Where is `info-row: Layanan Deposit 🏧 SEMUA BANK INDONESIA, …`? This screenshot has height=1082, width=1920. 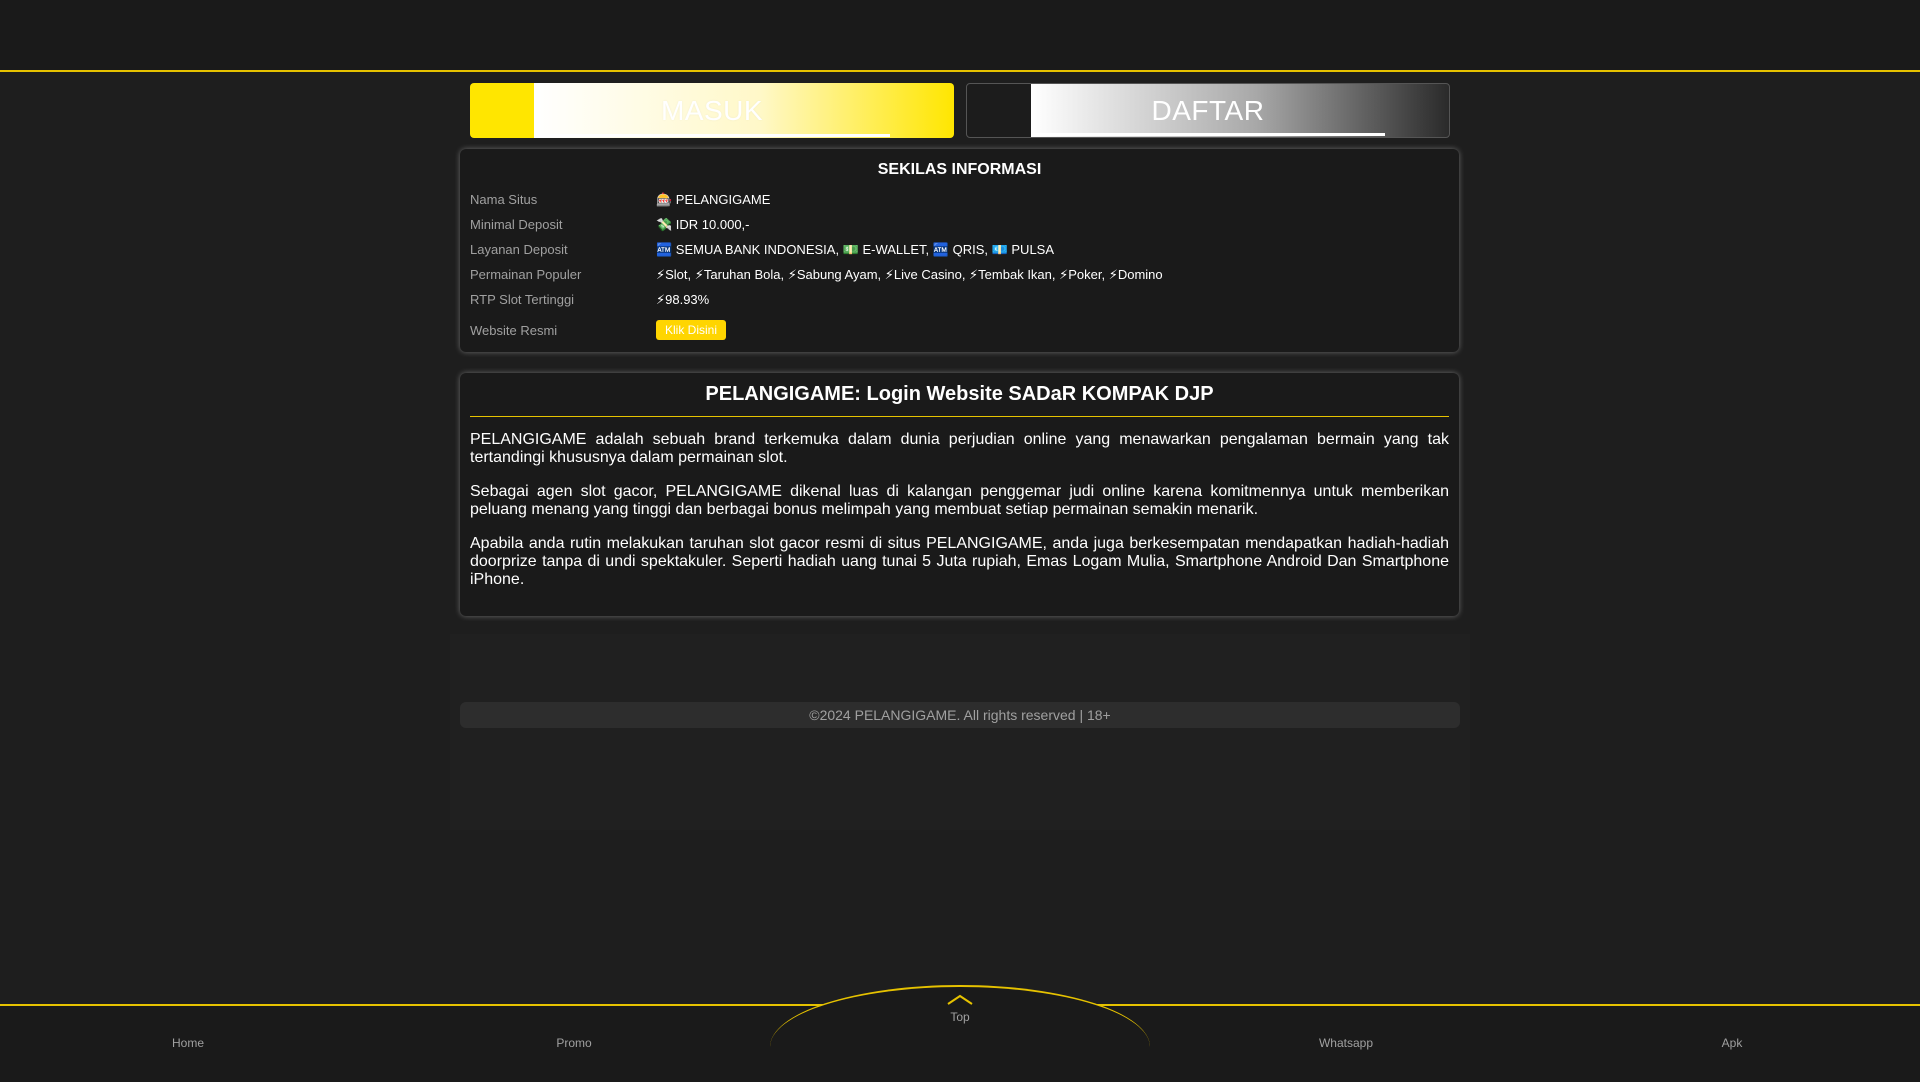 info-row: Layanan Deposit 🏧 SEMUA BANK INDONESIA, … is located at coordinates (960, 249).